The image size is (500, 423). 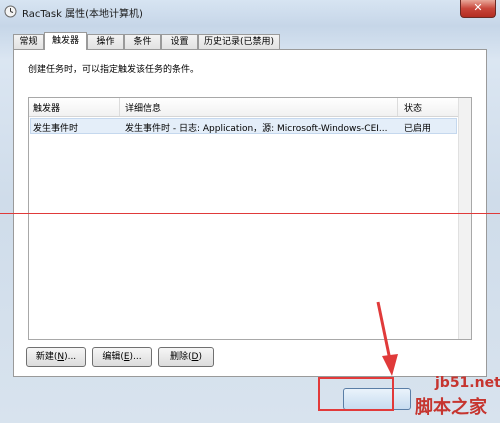 I want to click on tab-triggers: 触发器, so click(x=65, y=41).